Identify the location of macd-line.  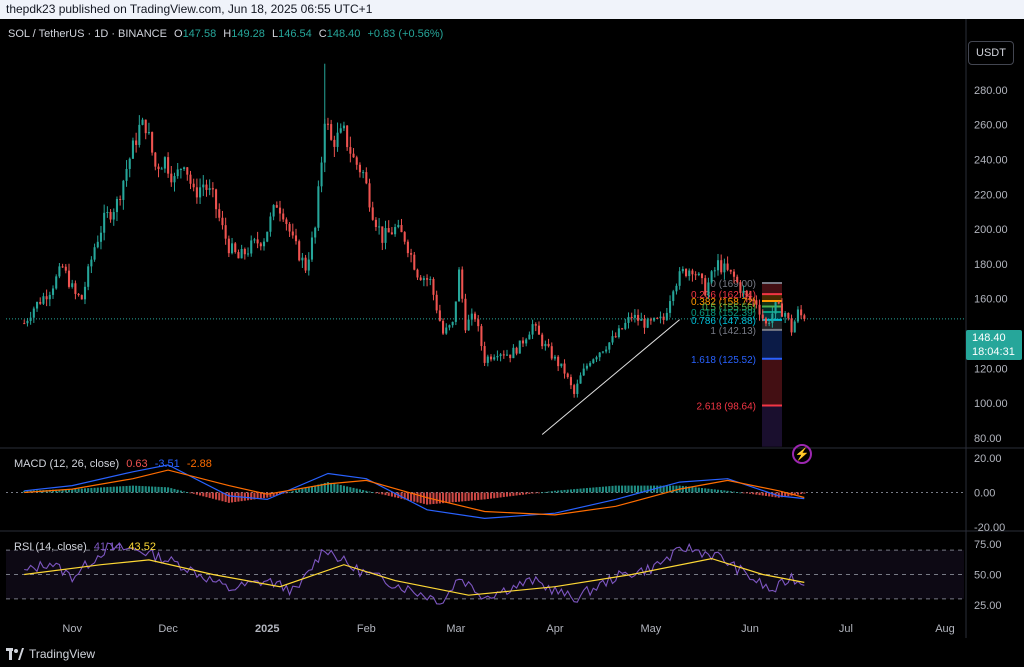
(414, 492).